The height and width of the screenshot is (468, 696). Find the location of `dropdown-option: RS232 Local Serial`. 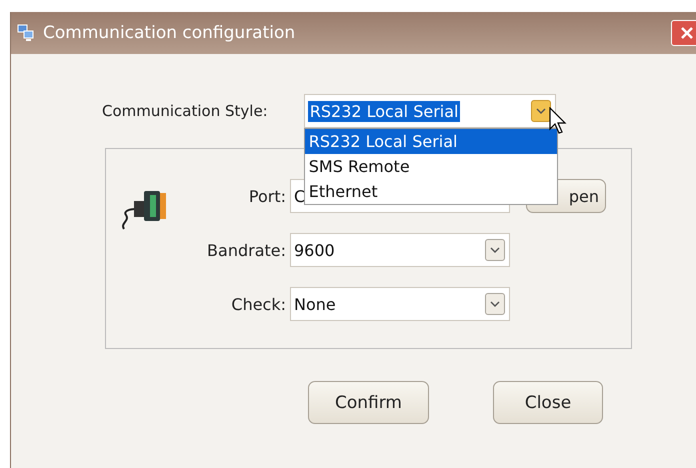

dropdown-option: RS232 Local Serial is located at coordinates (430, 141).